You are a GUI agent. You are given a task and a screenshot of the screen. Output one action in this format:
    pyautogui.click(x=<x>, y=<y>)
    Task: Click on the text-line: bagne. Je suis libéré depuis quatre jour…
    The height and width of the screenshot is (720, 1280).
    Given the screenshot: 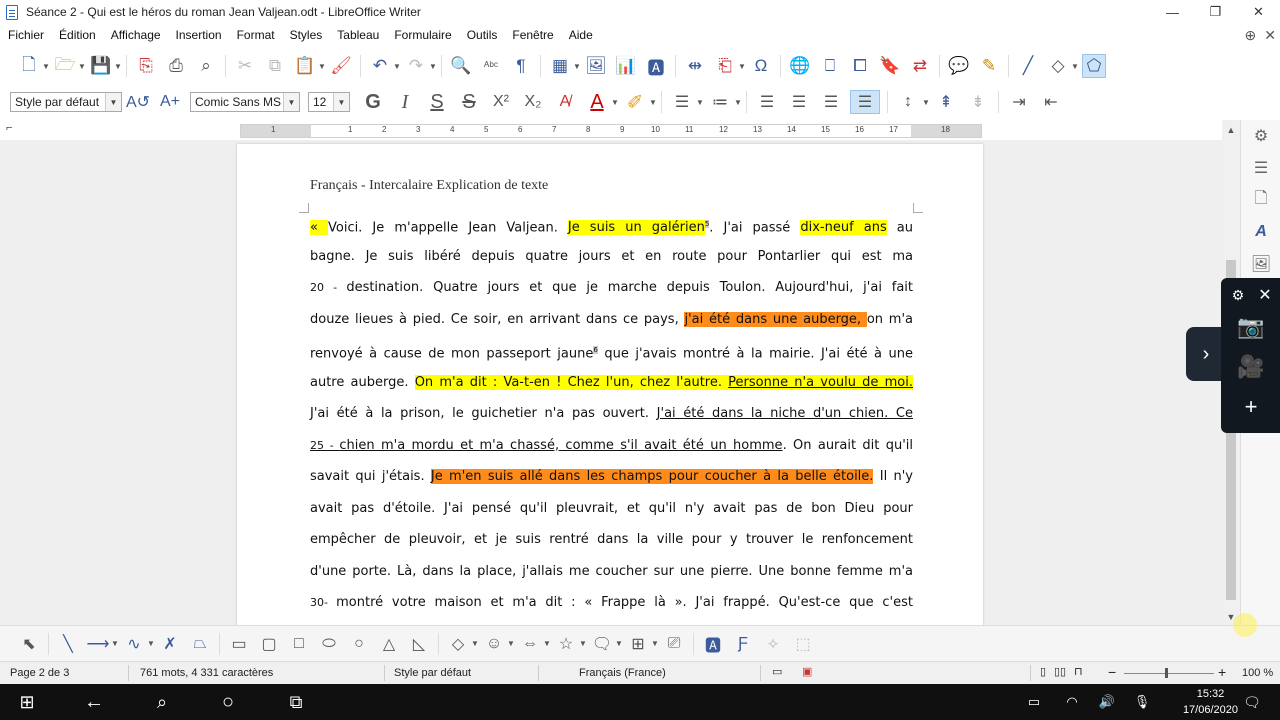 What is the action you would take?
    pyautogui.click(x=611, y=257)
    